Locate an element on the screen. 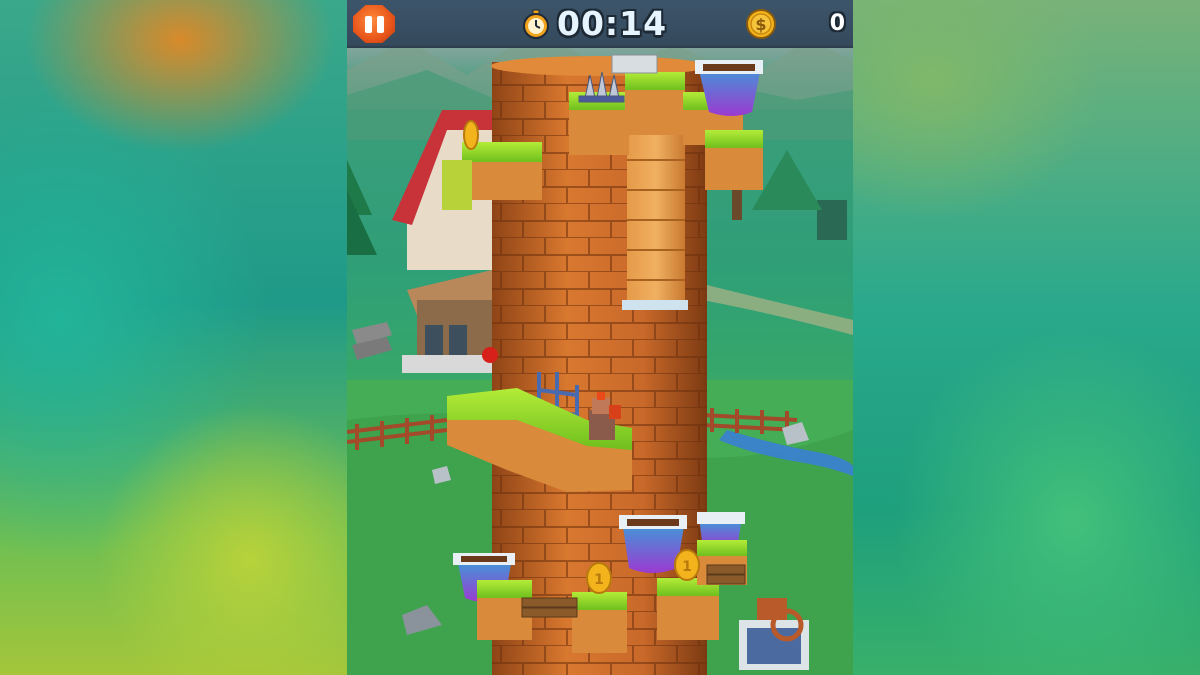 The height and width of the screenshot is (675, 1200). pause-icon is located at coordinates (368, 24).